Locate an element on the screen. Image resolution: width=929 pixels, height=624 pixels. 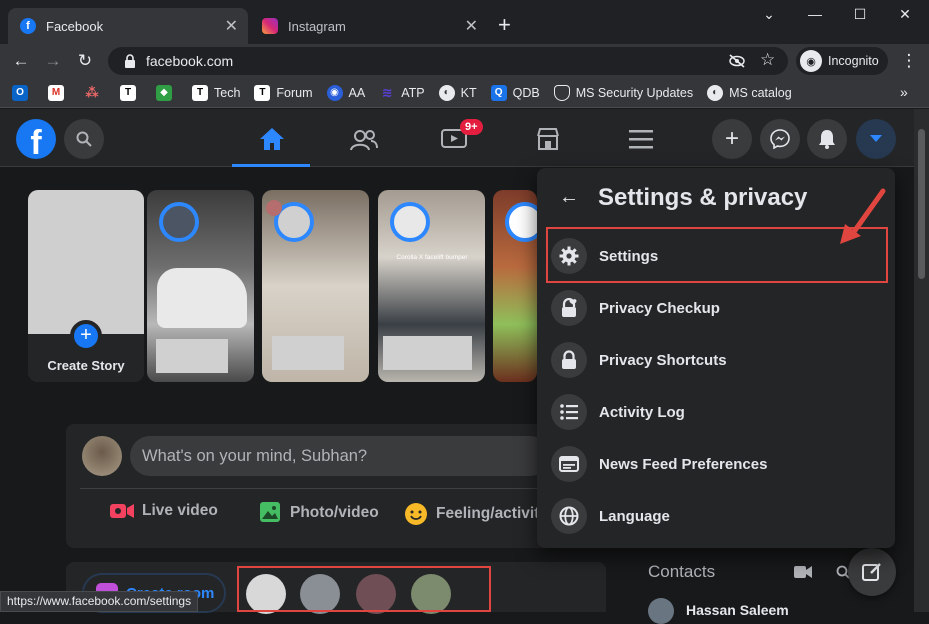
tab-title: Facebook is located at coordinates (75, 26).